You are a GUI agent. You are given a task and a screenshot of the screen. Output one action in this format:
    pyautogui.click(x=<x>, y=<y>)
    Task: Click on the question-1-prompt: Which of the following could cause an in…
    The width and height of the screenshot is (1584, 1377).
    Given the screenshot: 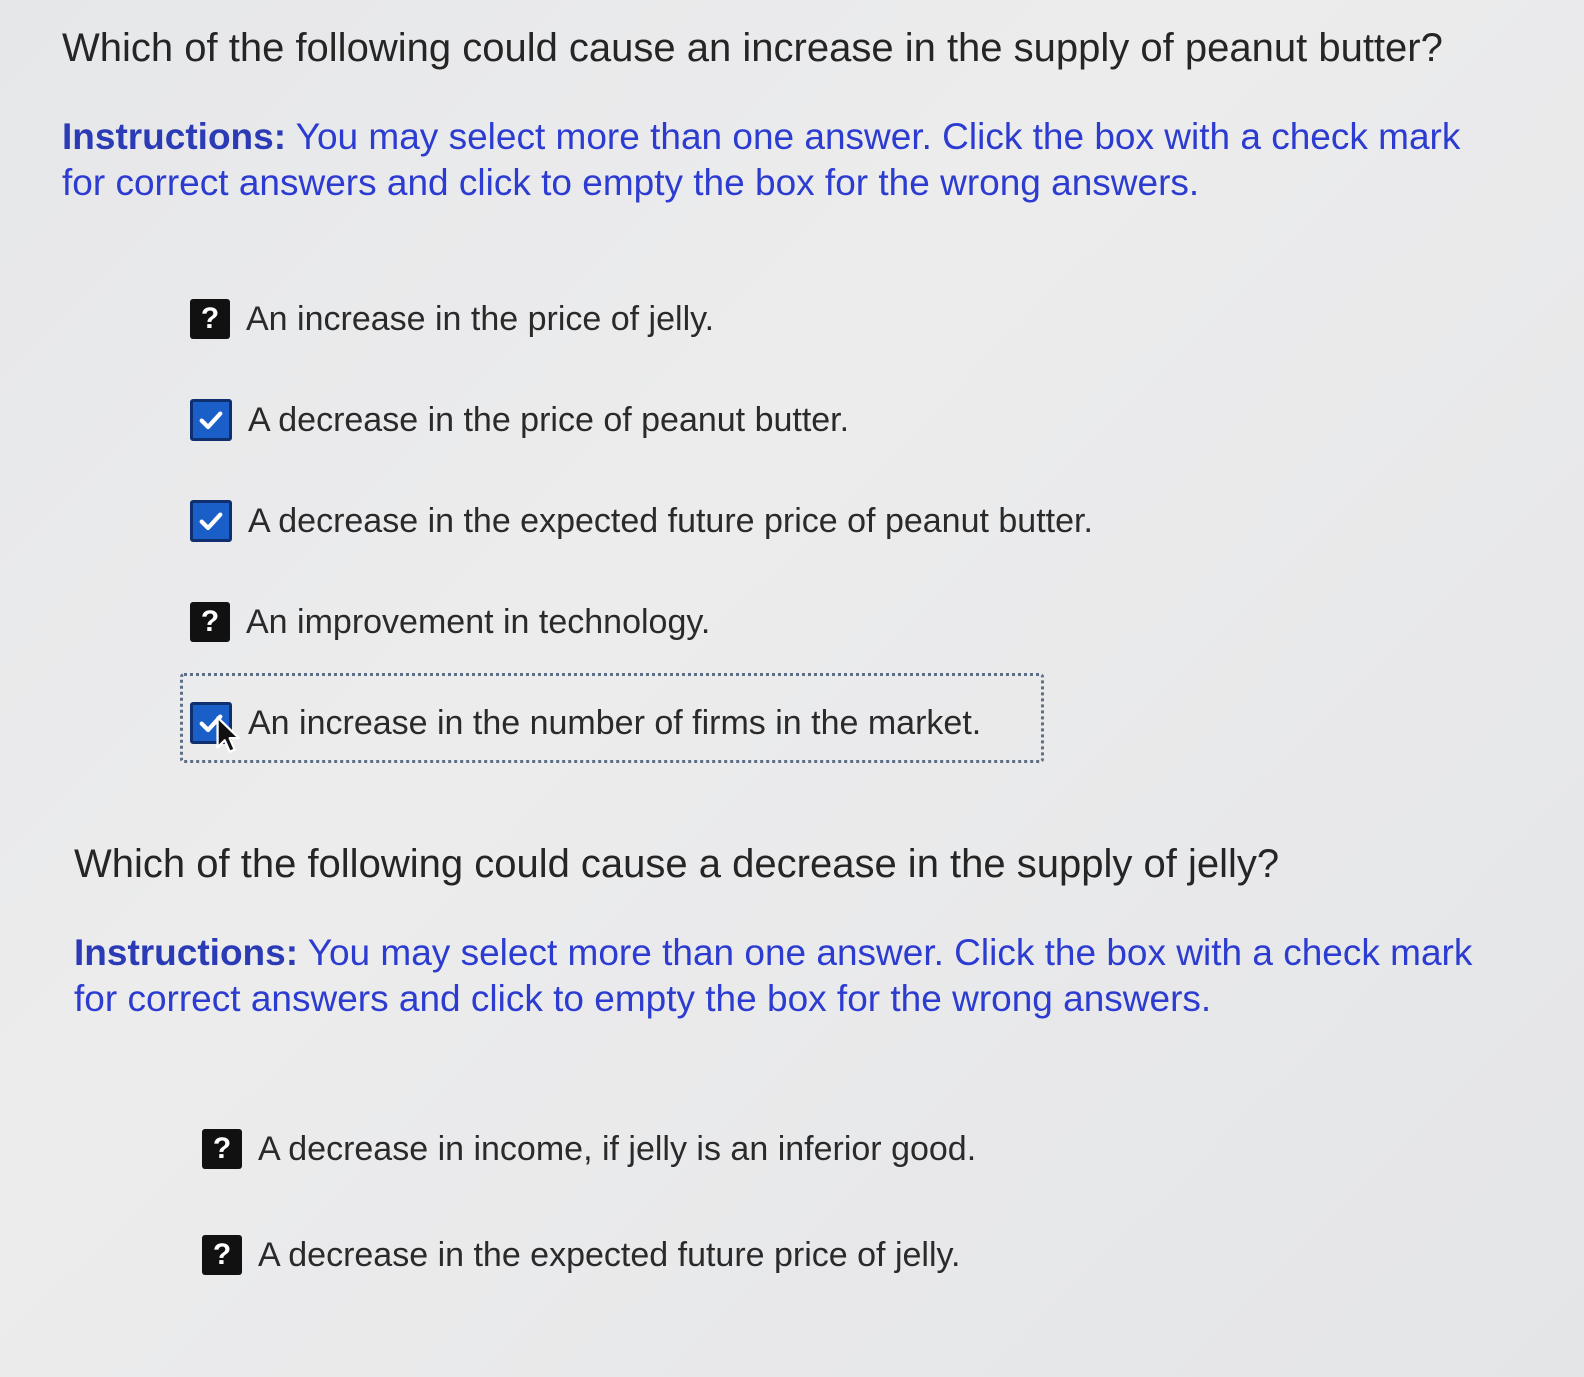 What is the action you would take?
    pyautogui.click(x=752, y=48)
    